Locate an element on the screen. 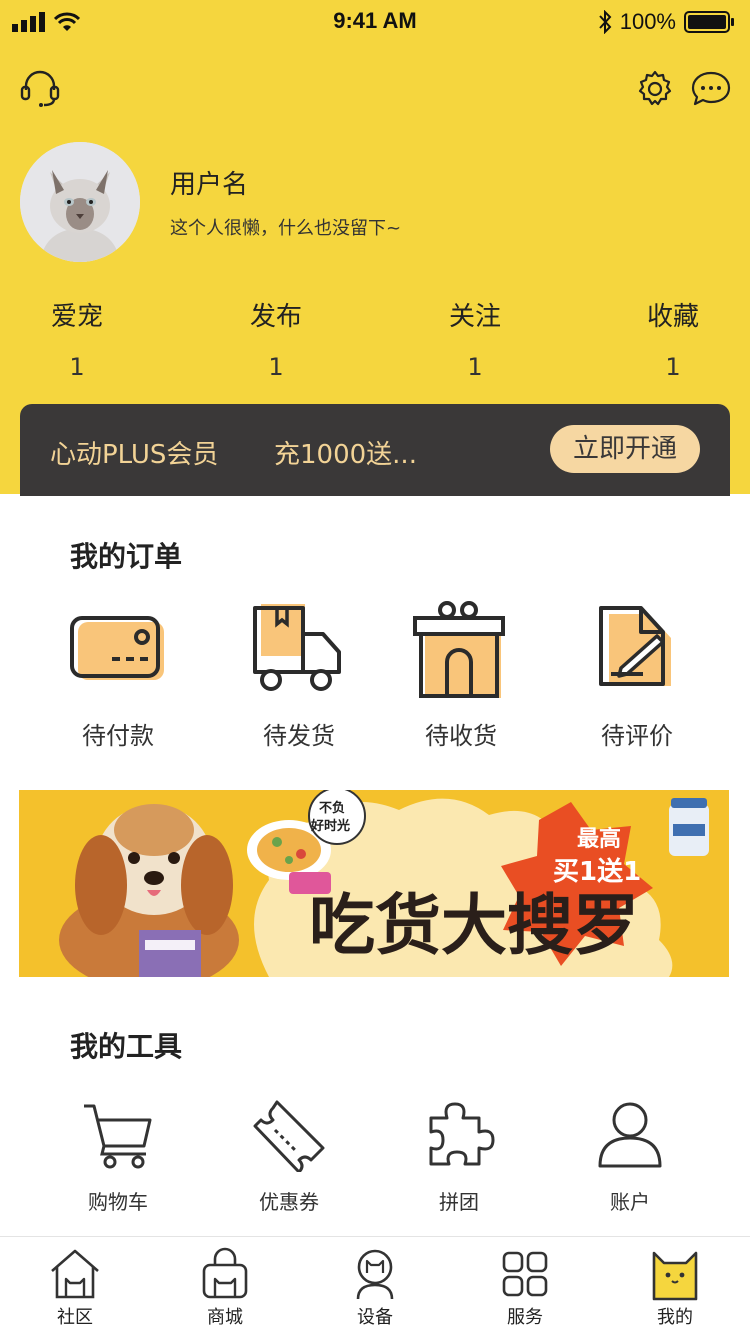 This screenshot has width=750, height=1334. promo-banner-art: 吃货大搜罗 最高 买1送1 不负 好时光 is located at coordinates (374, 883).